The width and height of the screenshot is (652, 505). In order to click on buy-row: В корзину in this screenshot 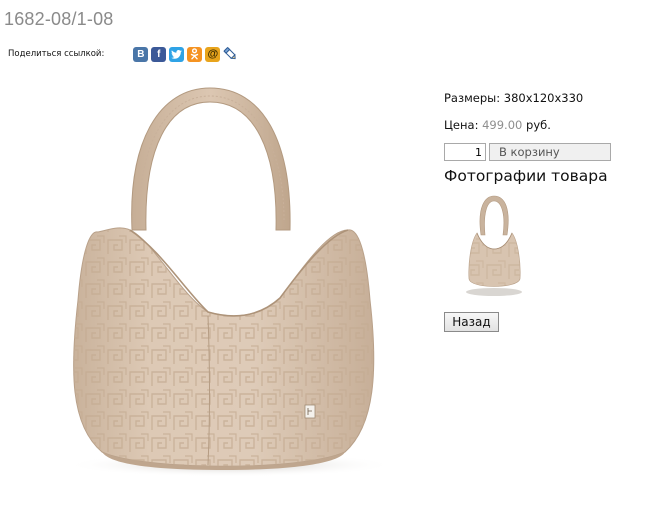, I will do `click(527, 152)`.